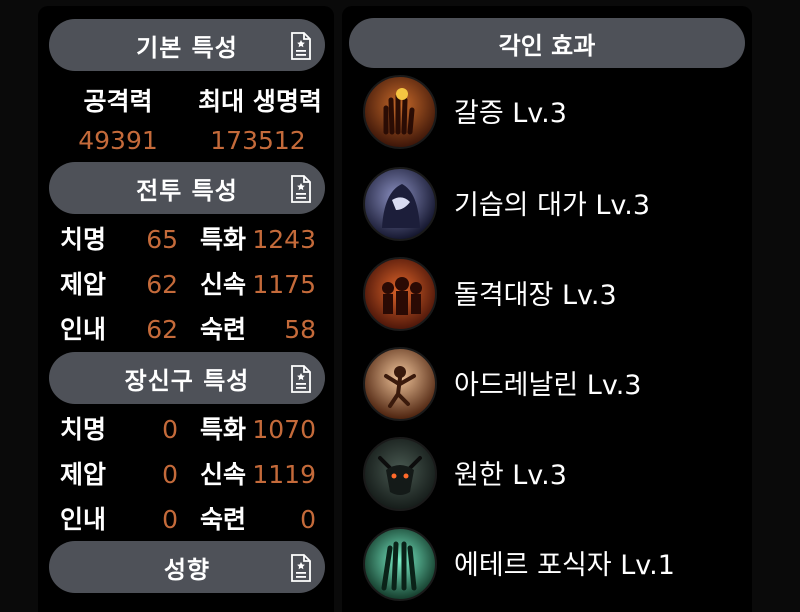 Image resolution: width=800 pixels, height=612 pixels. I want to click on engraving-item: 에테르 포식자 Lv.1, so click(552, 566).